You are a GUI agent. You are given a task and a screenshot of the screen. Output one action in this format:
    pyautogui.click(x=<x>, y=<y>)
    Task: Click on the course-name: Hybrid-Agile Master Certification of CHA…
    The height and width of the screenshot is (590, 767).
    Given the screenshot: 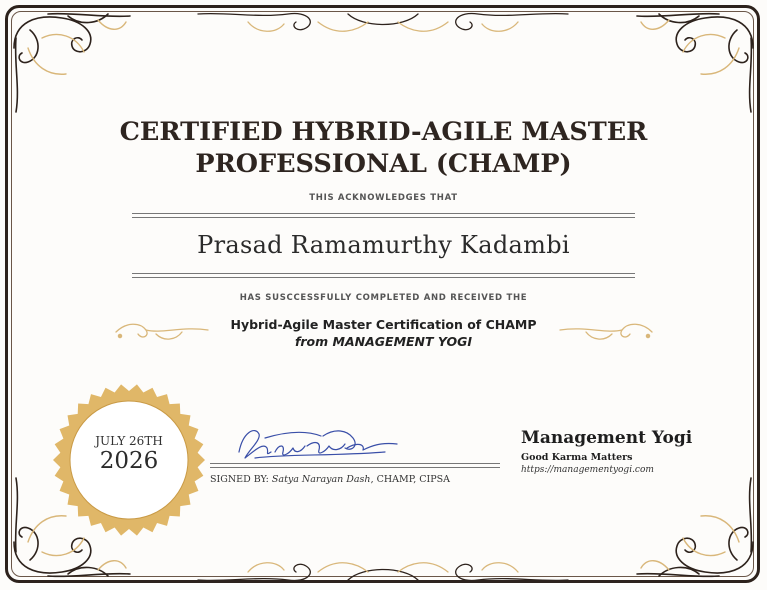 What is the action you would take?
    pyautogui.click(x=383, y=324)
    